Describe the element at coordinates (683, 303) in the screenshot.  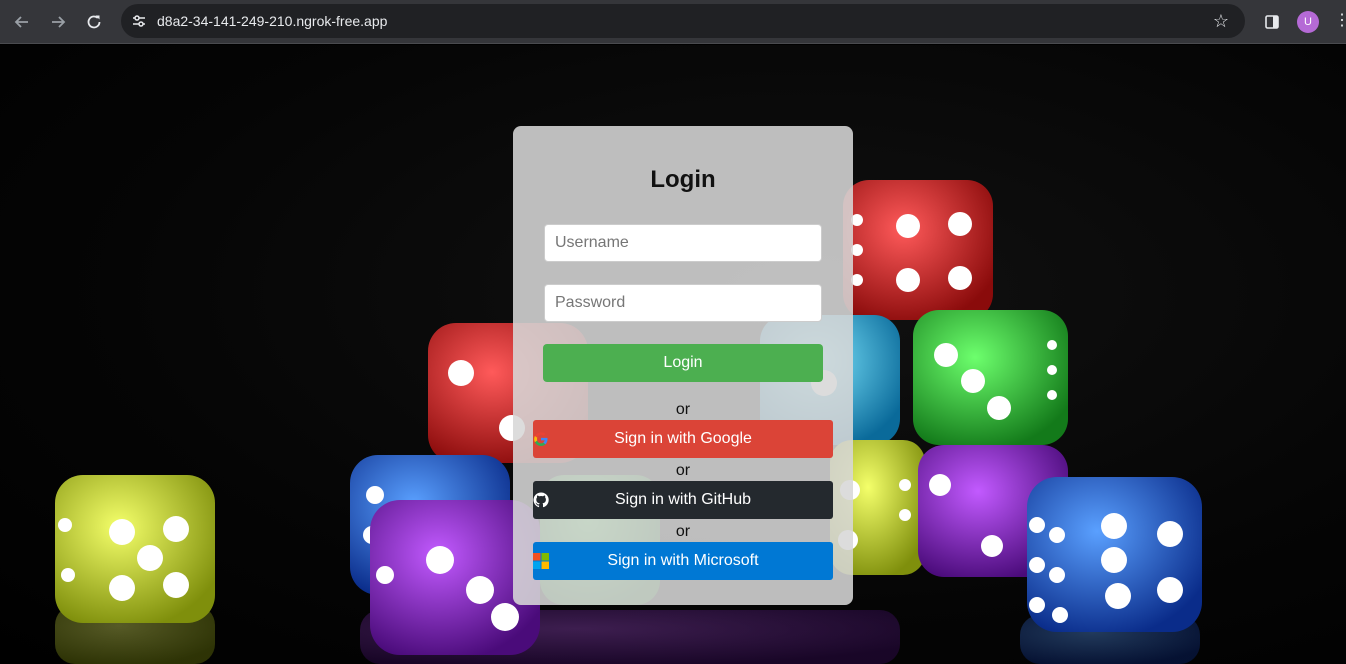
I see `password-input` at that location.